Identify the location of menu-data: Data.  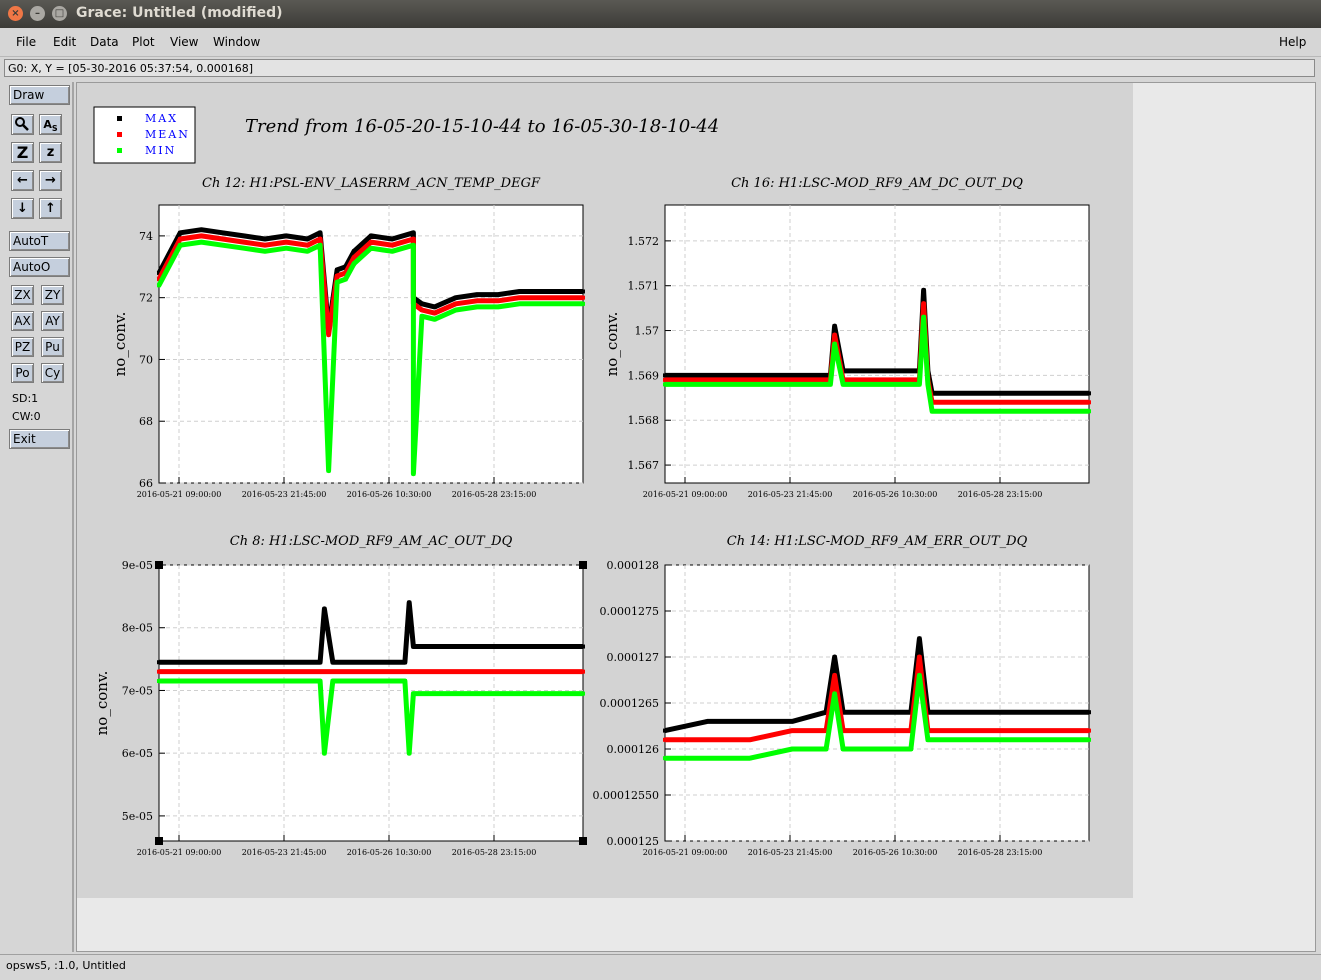
(104, 42).